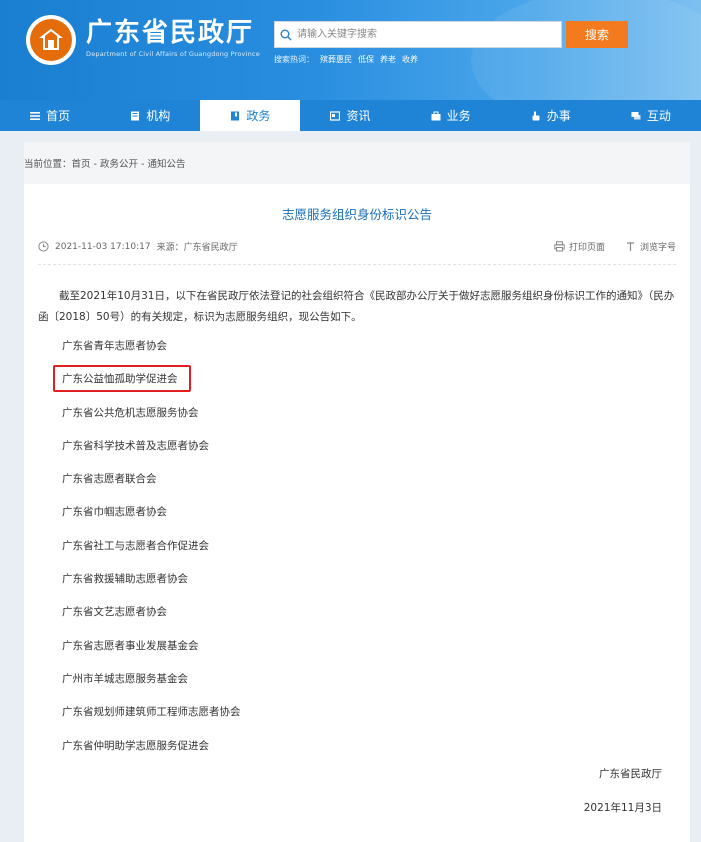  Describe the element at coordinates (558, 116) in the screenshot. I see `nav-label: 办事` at that location.